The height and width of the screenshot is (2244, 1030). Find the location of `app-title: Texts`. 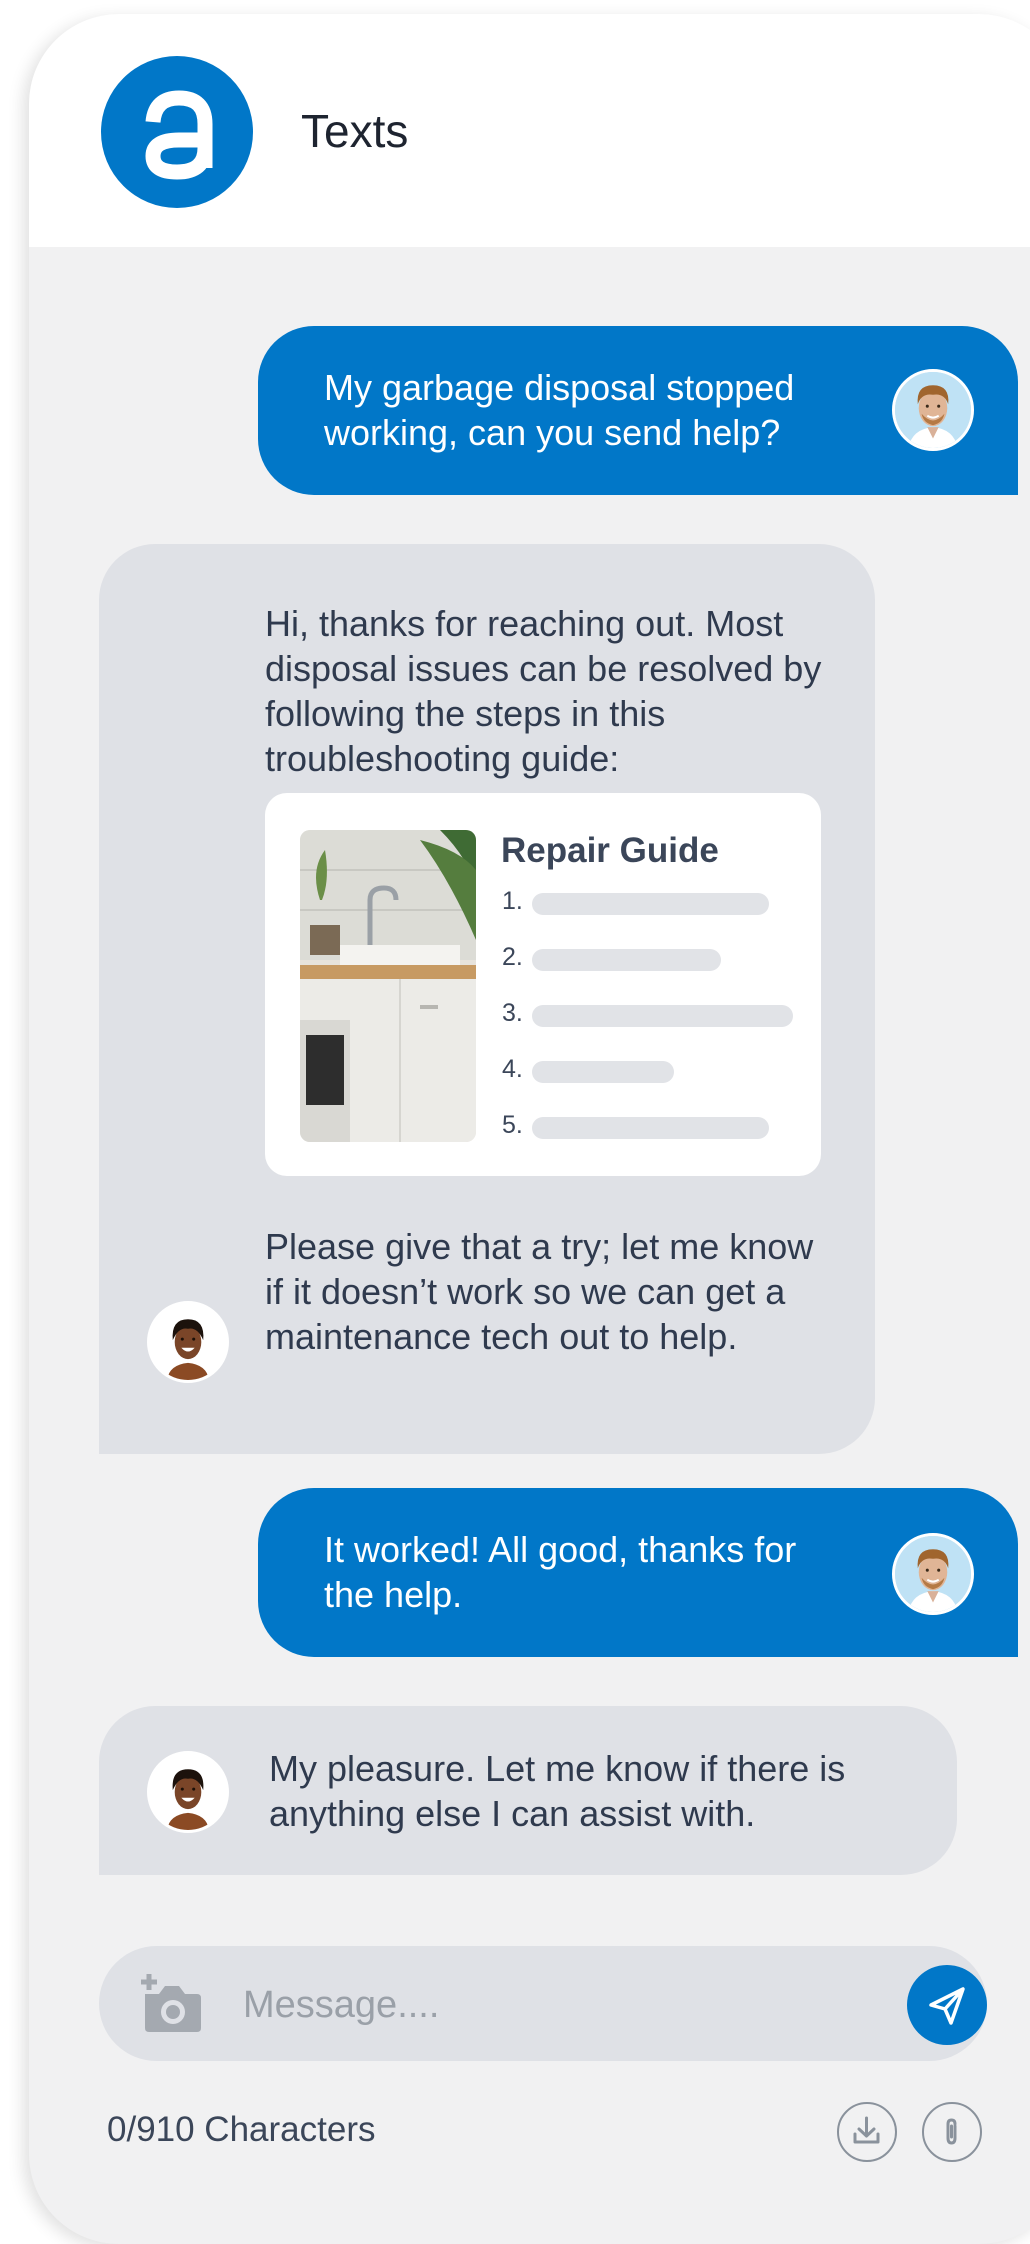

app-title: Texts is located at coordinates (355, 131).